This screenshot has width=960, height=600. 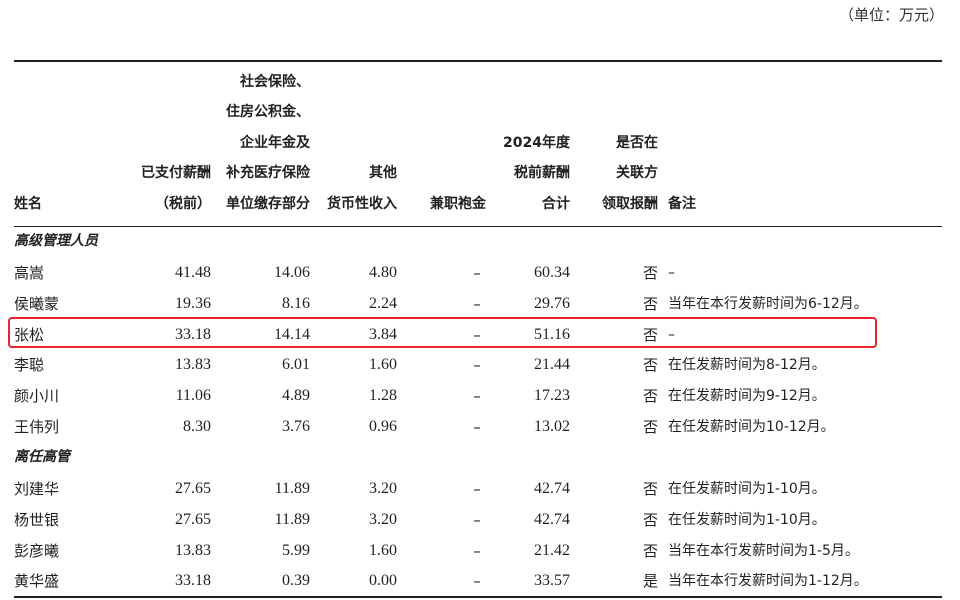 What do you see at coordinates (650, 581) in the screenshot?
I see `cell-related: 是` at bounding box center [650, 581].